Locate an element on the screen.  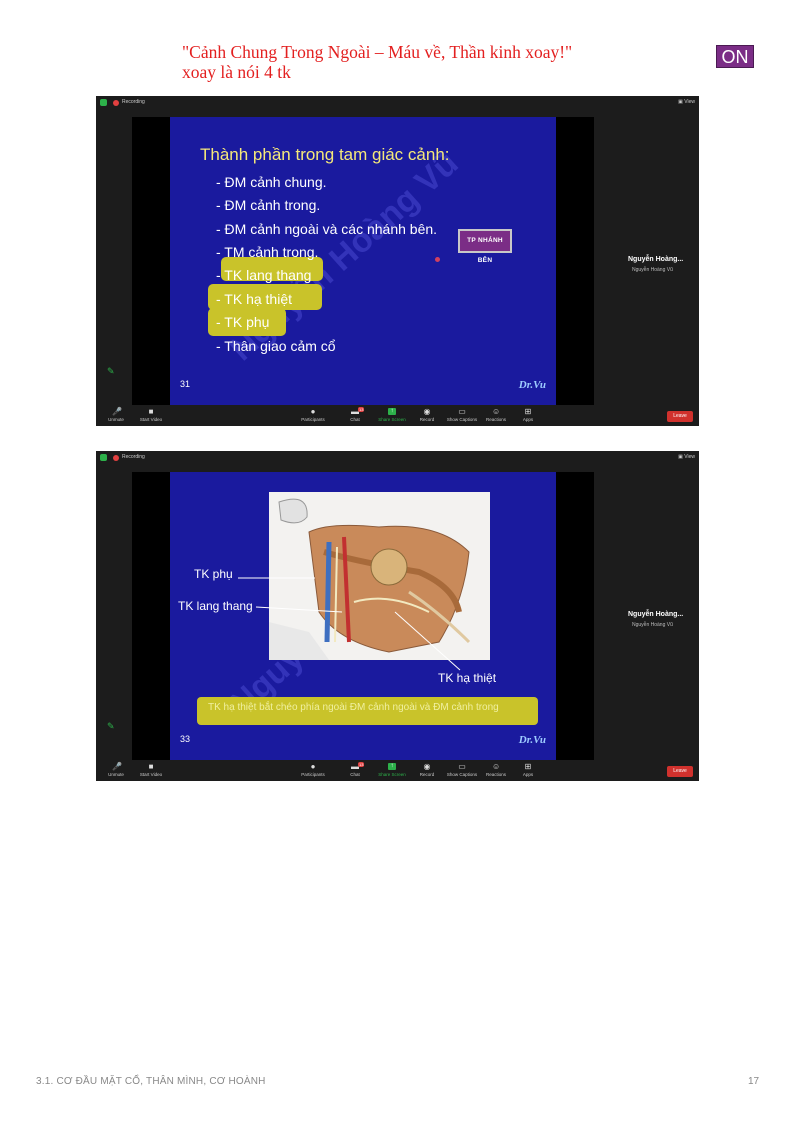
slide-number: 31 is located at coordinates (185, 384).